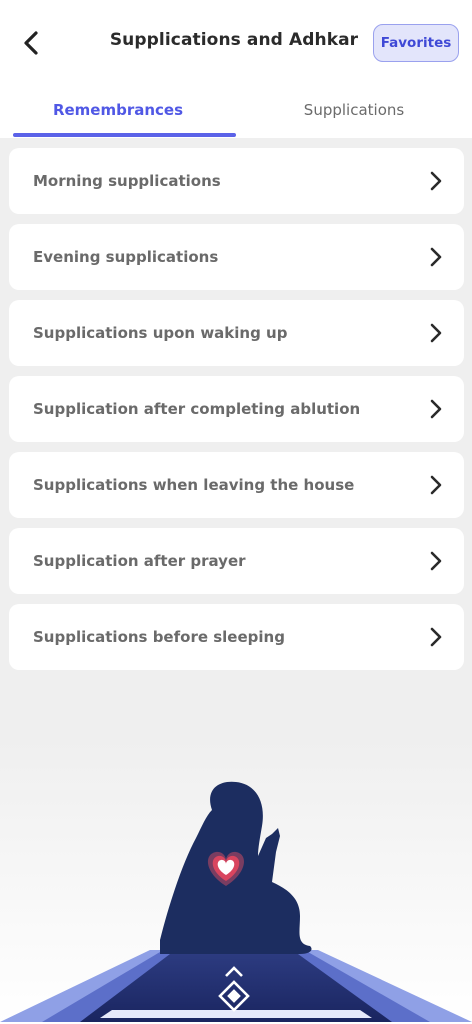 This screenshot has height=1024, width=472. I want to click on list-item-label: Morning supplications, so click(127, 181).